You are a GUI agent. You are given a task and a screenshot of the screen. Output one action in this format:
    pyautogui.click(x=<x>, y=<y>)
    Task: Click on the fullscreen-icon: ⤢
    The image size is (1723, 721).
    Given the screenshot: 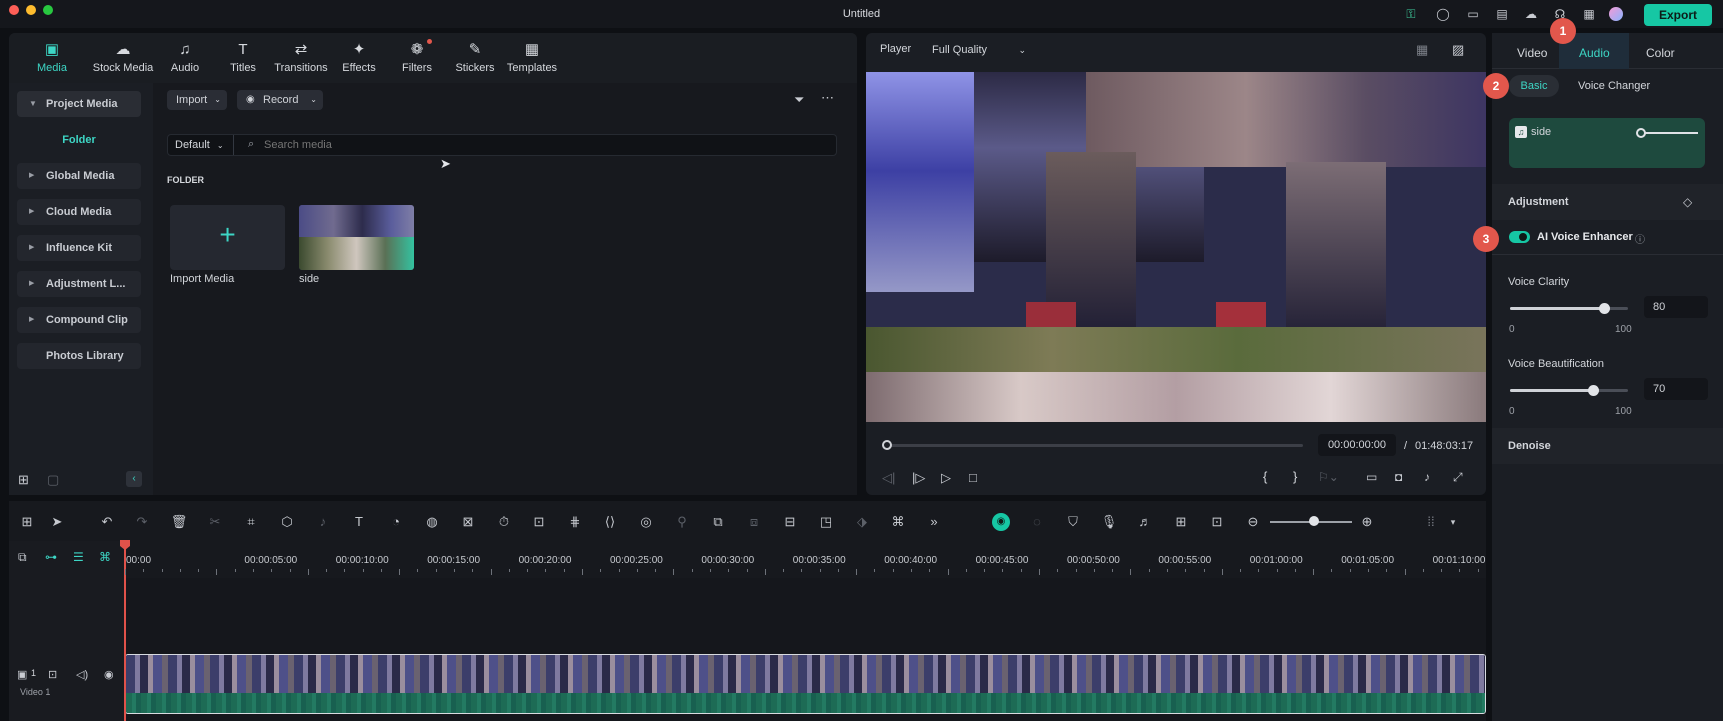 What is the action you would take?
    pyautogui.click(x=1458, y=477)
    